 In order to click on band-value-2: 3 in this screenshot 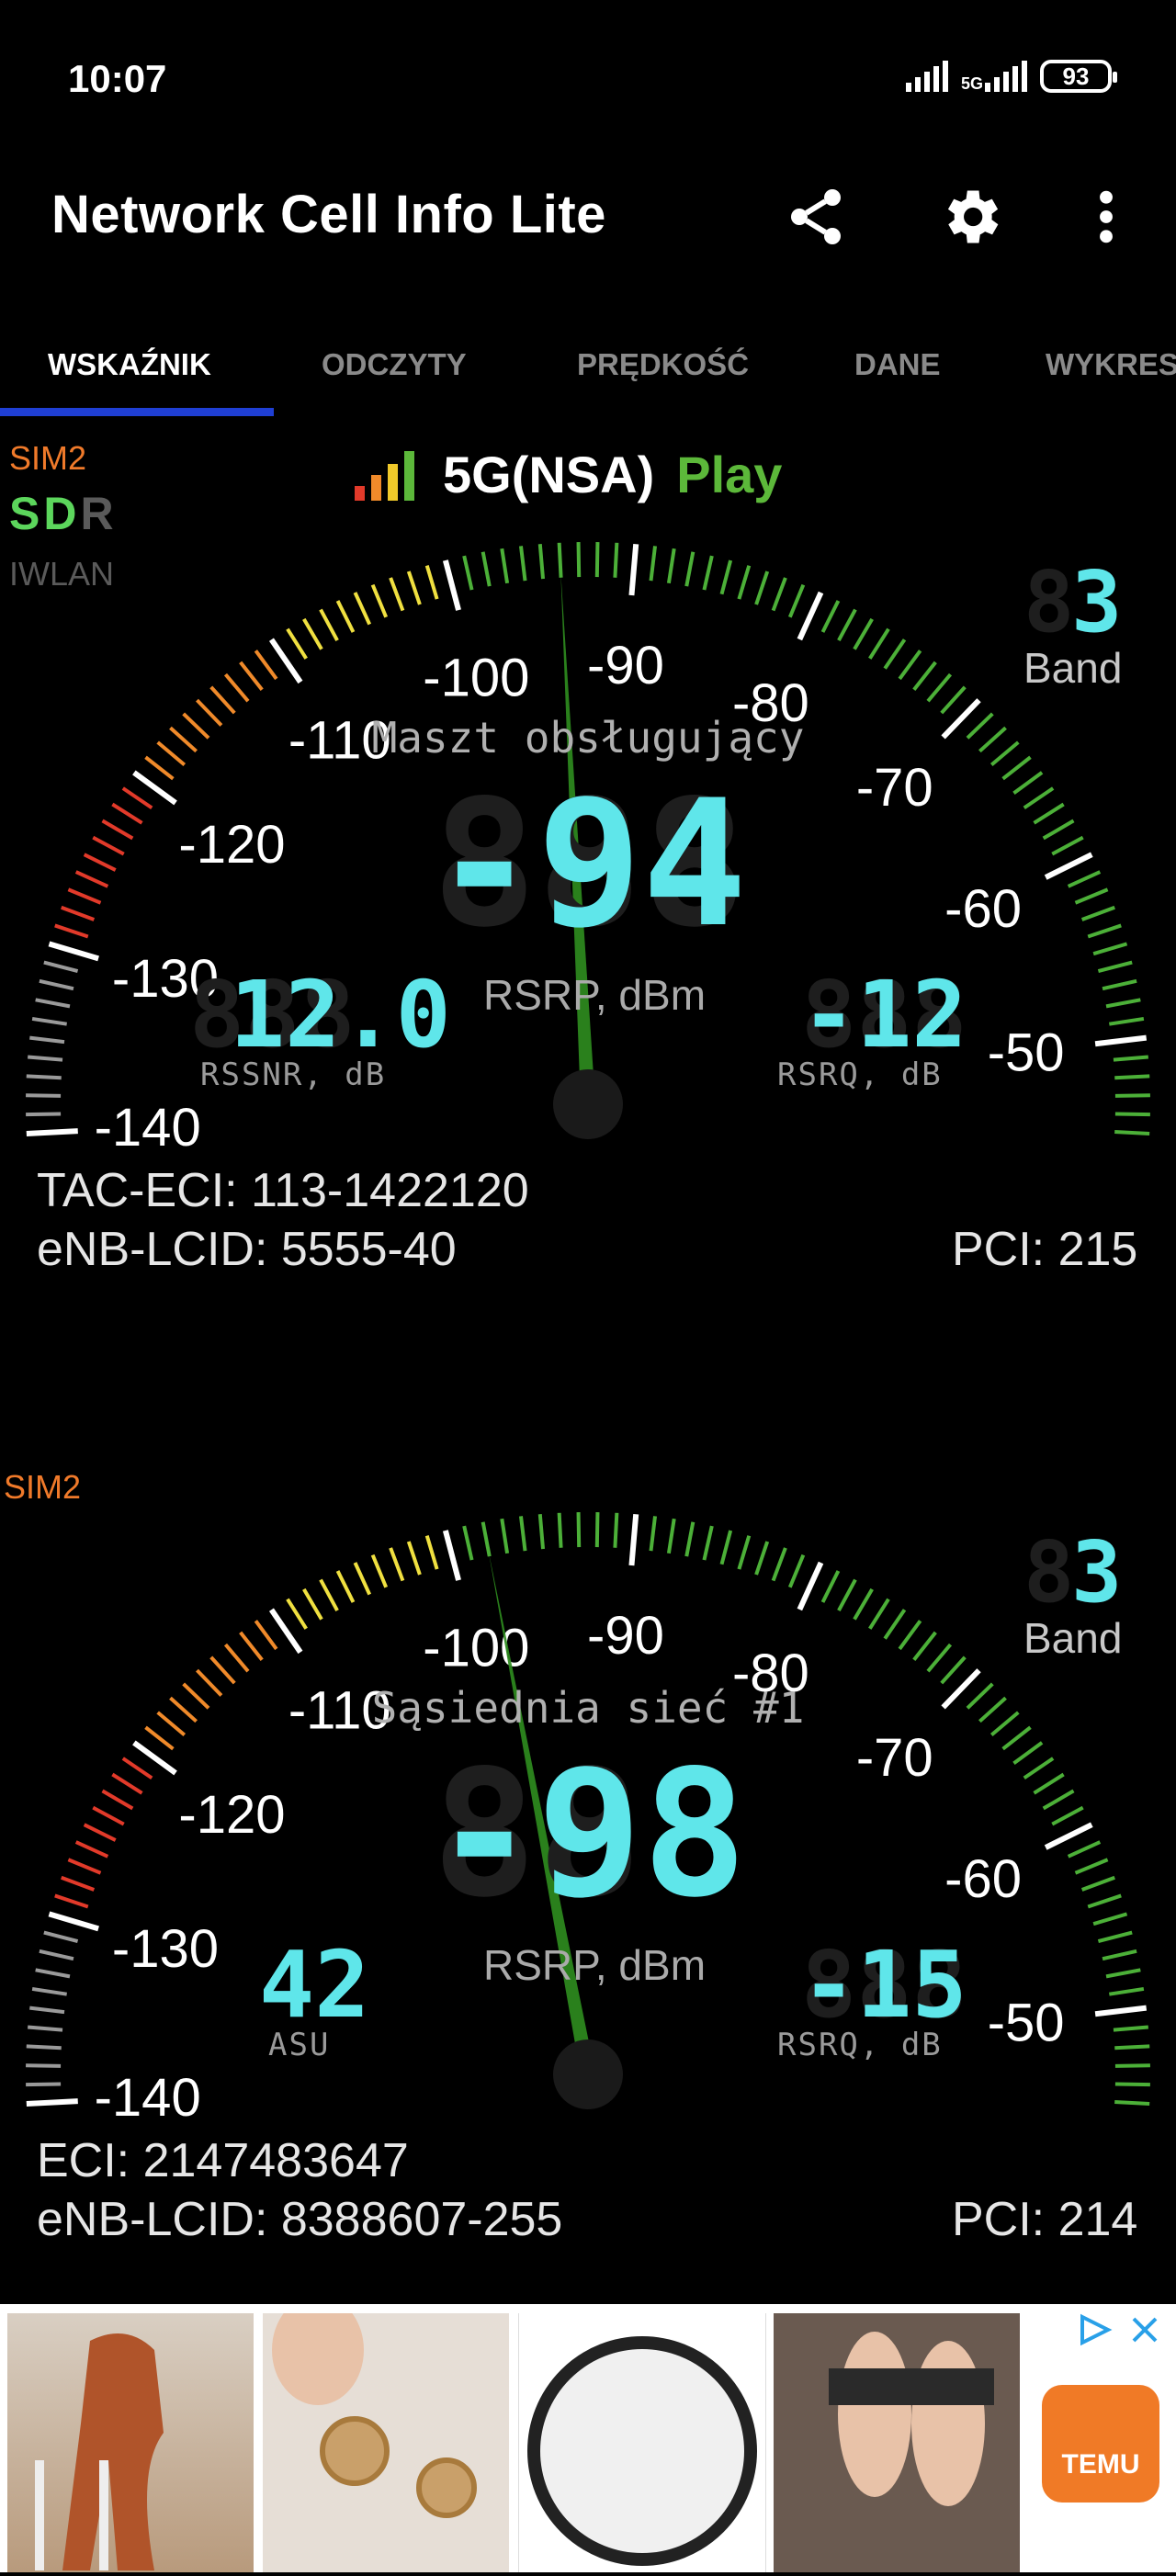, I will do `click(1097, 1572)`.